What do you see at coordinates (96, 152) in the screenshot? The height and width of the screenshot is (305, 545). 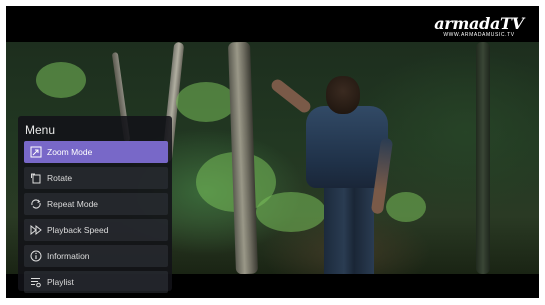 I see `menu-item-zoom-mode: Zoom Mode` at bounding box center [96, 152].